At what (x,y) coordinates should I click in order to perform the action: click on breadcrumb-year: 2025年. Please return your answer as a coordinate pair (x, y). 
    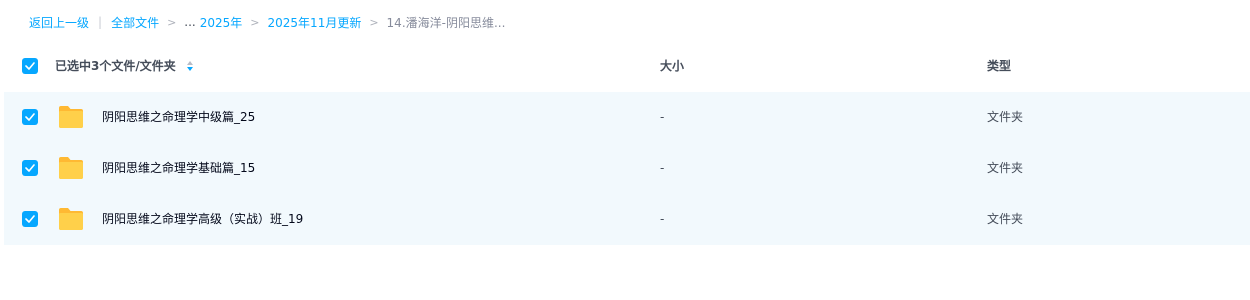
    Looking at the image, I should click on (221, 22).